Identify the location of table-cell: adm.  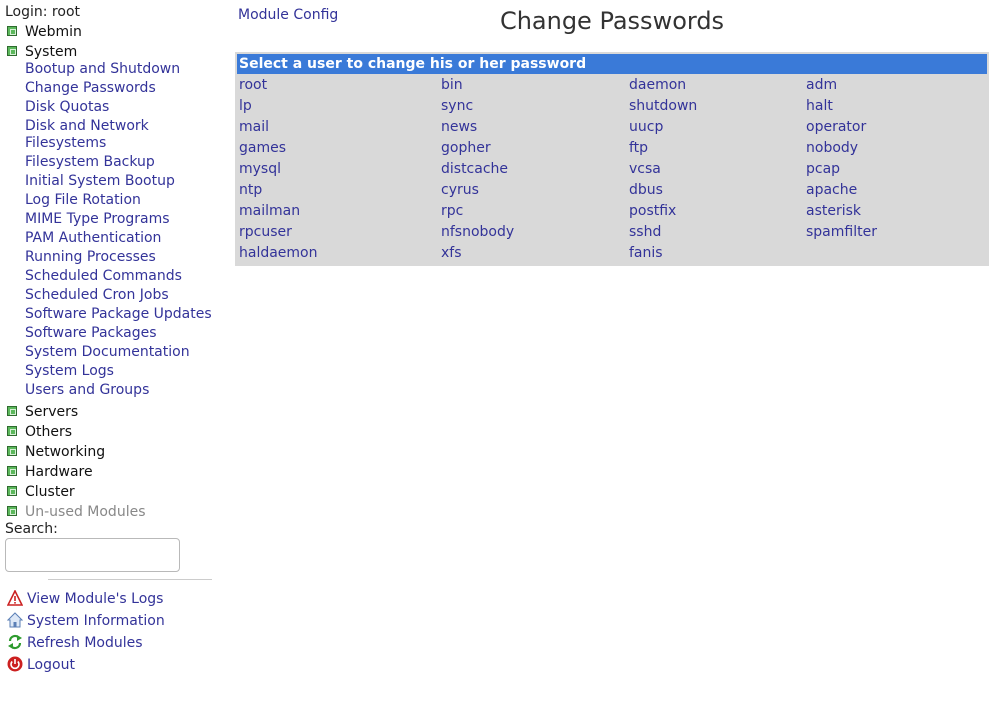
(896, 85).